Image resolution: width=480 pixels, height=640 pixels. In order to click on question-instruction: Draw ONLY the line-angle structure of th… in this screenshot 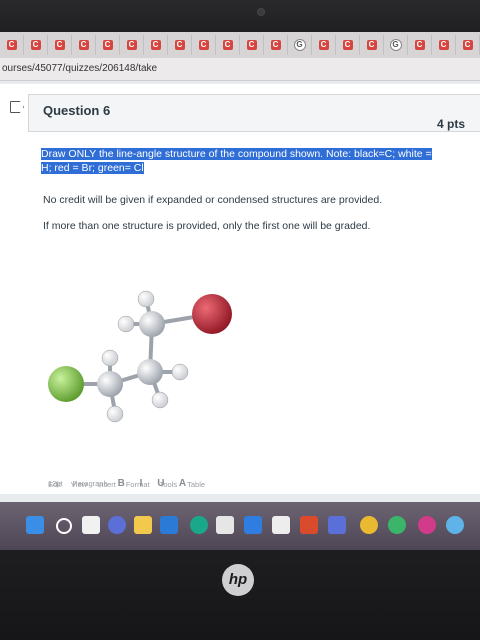, I will do `click(251, 161)`.